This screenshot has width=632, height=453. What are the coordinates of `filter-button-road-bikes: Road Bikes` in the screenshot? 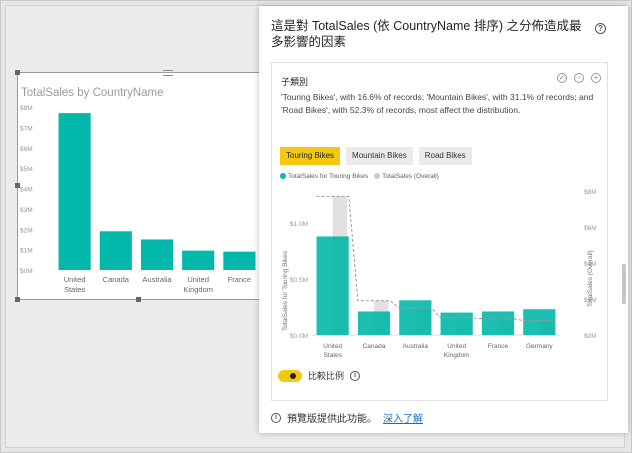 It's located at (445, 156).